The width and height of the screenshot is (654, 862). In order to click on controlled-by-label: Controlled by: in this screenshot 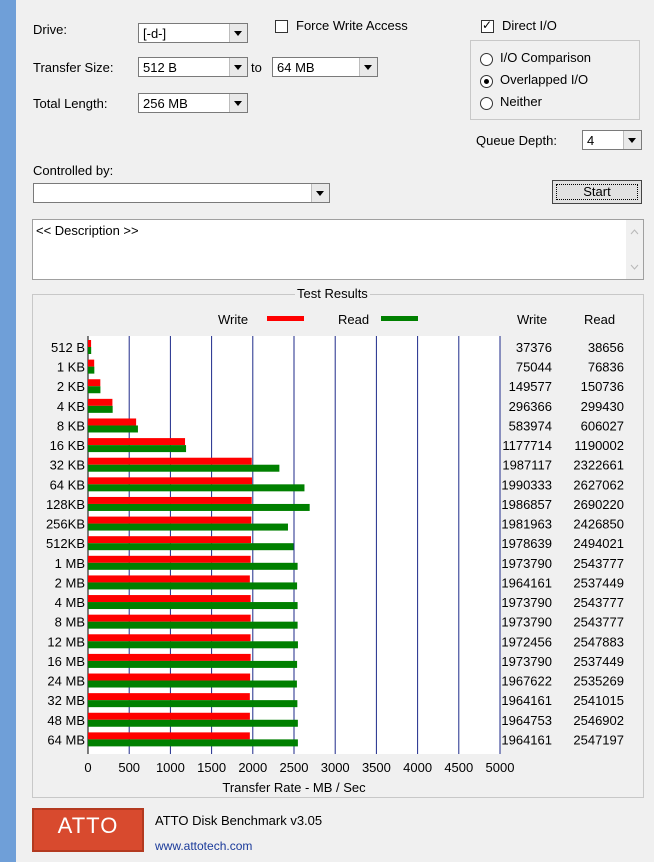, I will do `click(73, 170)`.